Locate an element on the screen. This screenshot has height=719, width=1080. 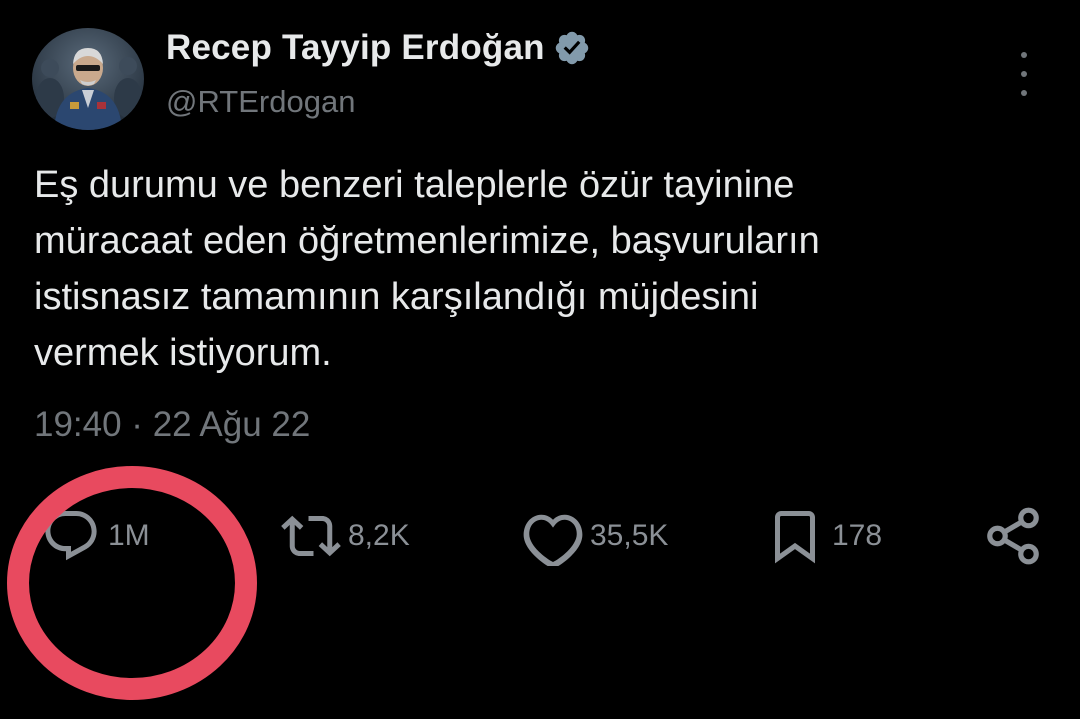
avatar is located at coordinates (88, 79).